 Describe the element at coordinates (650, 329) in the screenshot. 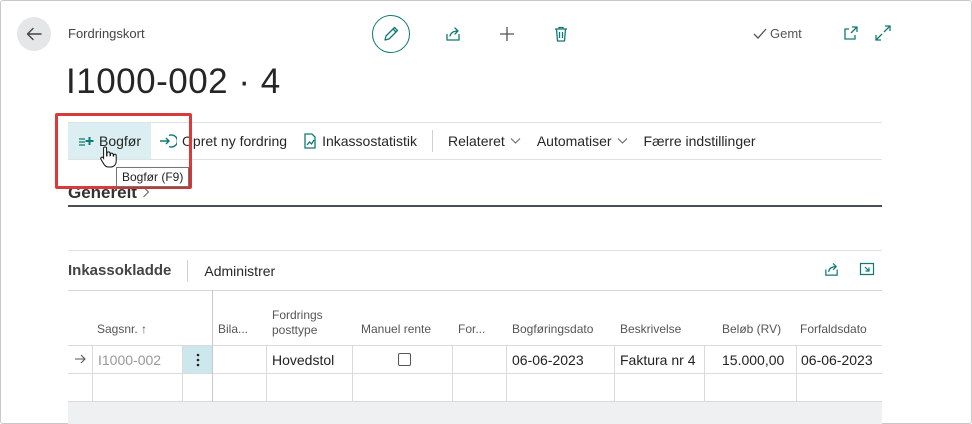

I see `col-header-description: Beskrivelse` at that location.